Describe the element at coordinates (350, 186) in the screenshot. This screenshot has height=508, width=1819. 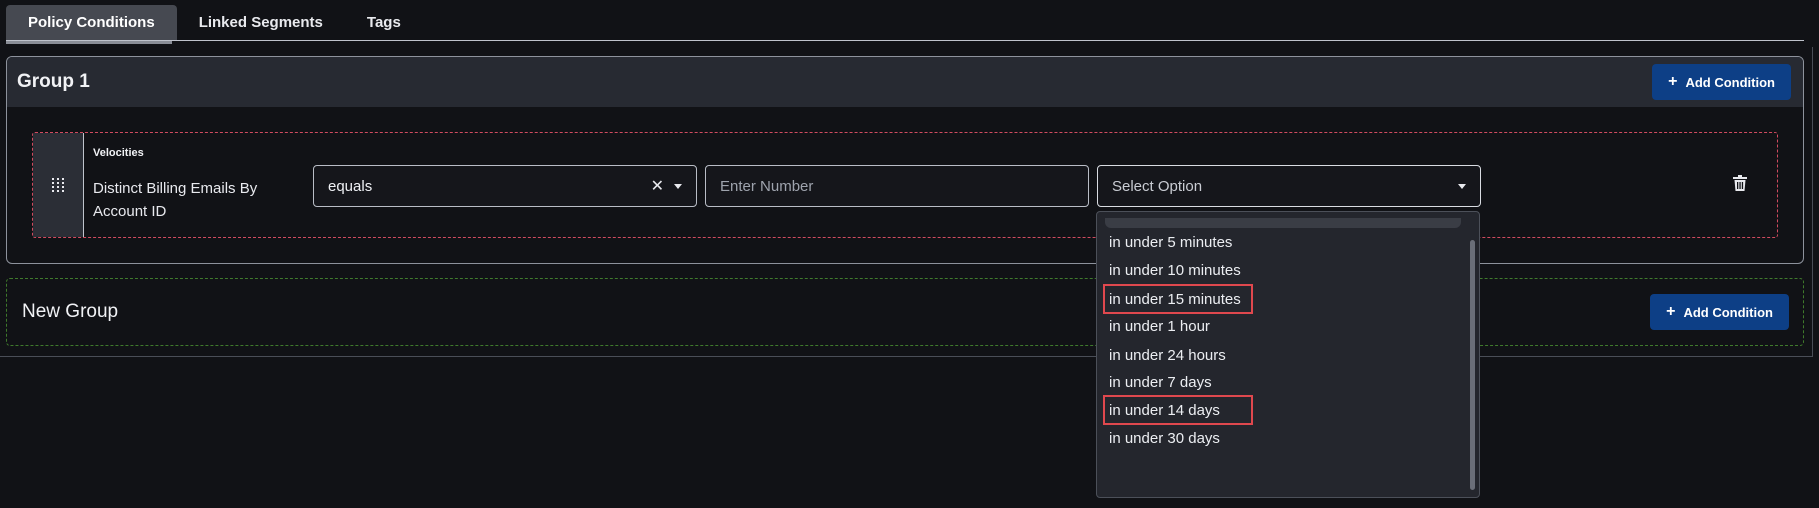
I see `operator-value: equals` at that location.